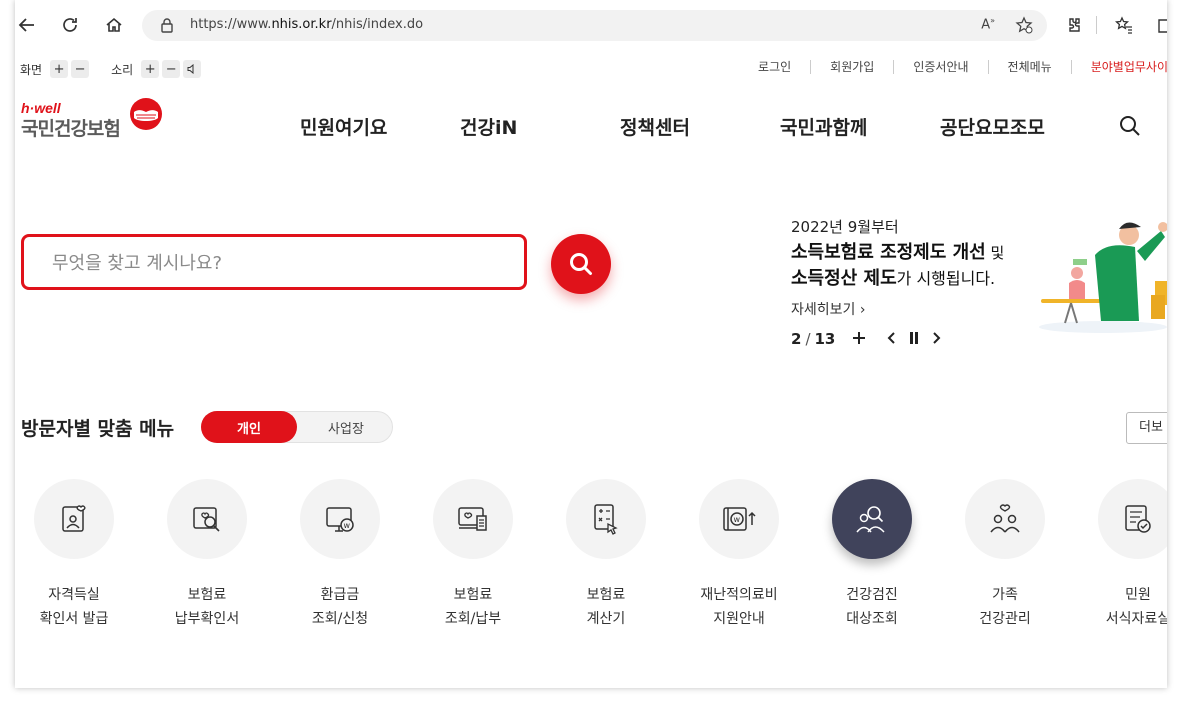 This screenshot has width=1182, height=702. Describe the element at coordinates (1146, 428) in the screenshot. I see `more-button: 더보` at that location.